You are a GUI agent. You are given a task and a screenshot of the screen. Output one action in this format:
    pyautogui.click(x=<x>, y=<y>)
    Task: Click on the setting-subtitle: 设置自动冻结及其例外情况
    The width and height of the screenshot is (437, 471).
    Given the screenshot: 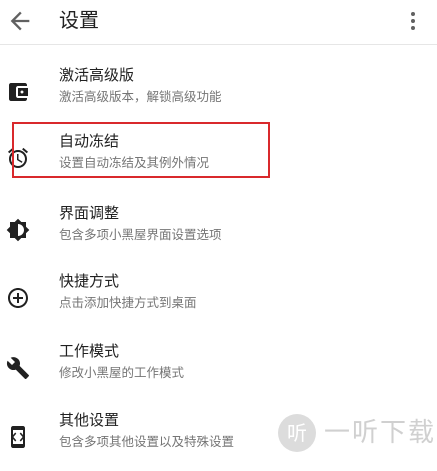 What is the action you would take?
    pyautogui.click(x=134, y=162)
    